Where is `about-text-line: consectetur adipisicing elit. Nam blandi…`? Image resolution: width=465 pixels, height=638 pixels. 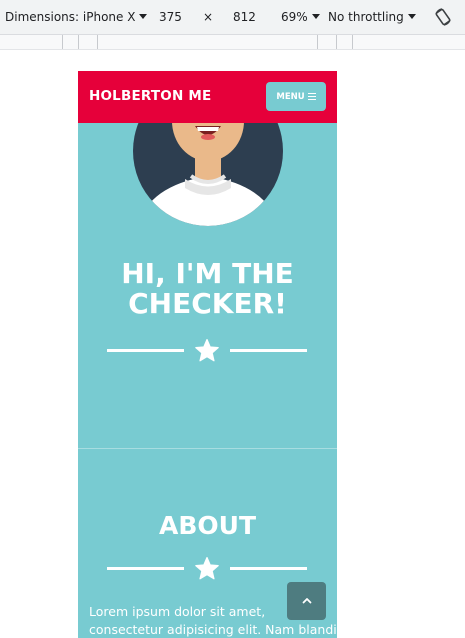
about-text-line: consectetur adipisicing elit. Nam blandi… is located at coordinates (213, 629).